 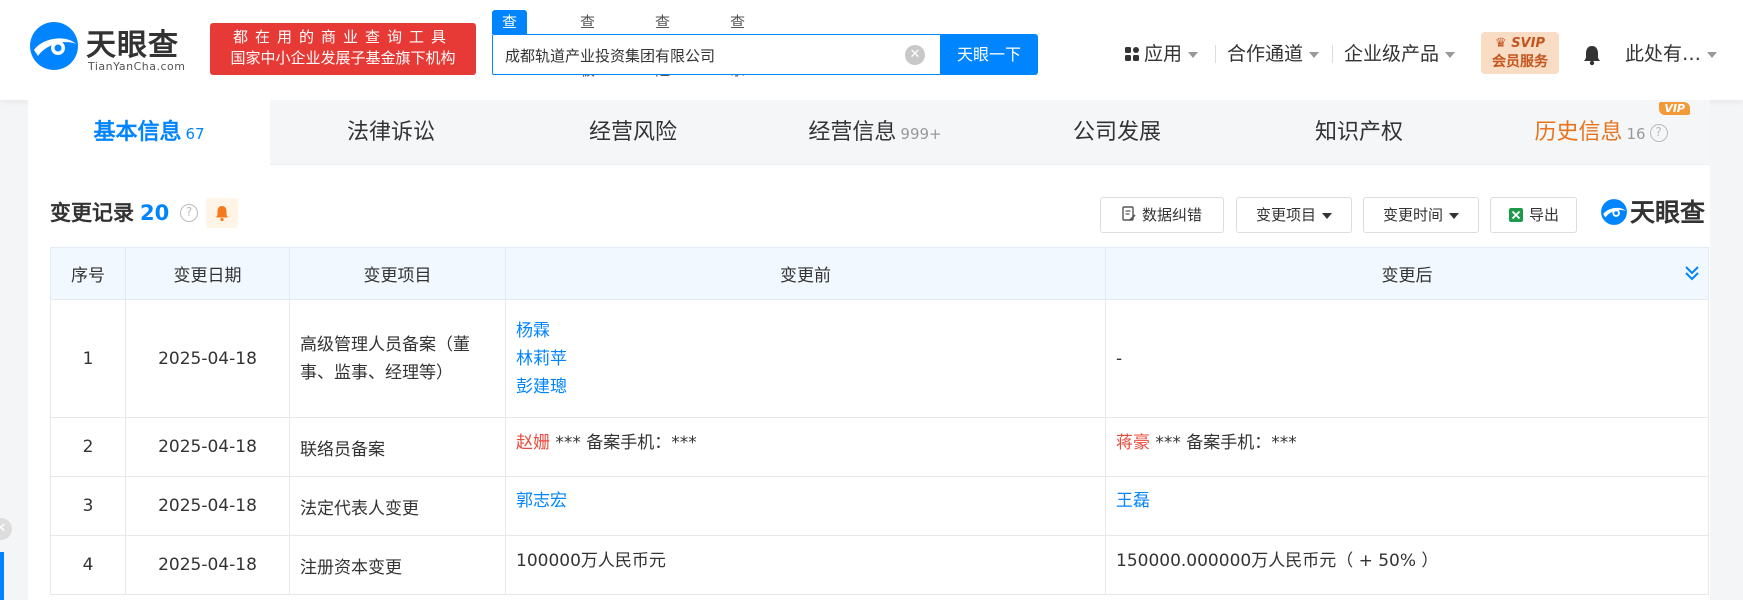 I want to click on column-header-label: 变更后, so click(x=1407, y=276).